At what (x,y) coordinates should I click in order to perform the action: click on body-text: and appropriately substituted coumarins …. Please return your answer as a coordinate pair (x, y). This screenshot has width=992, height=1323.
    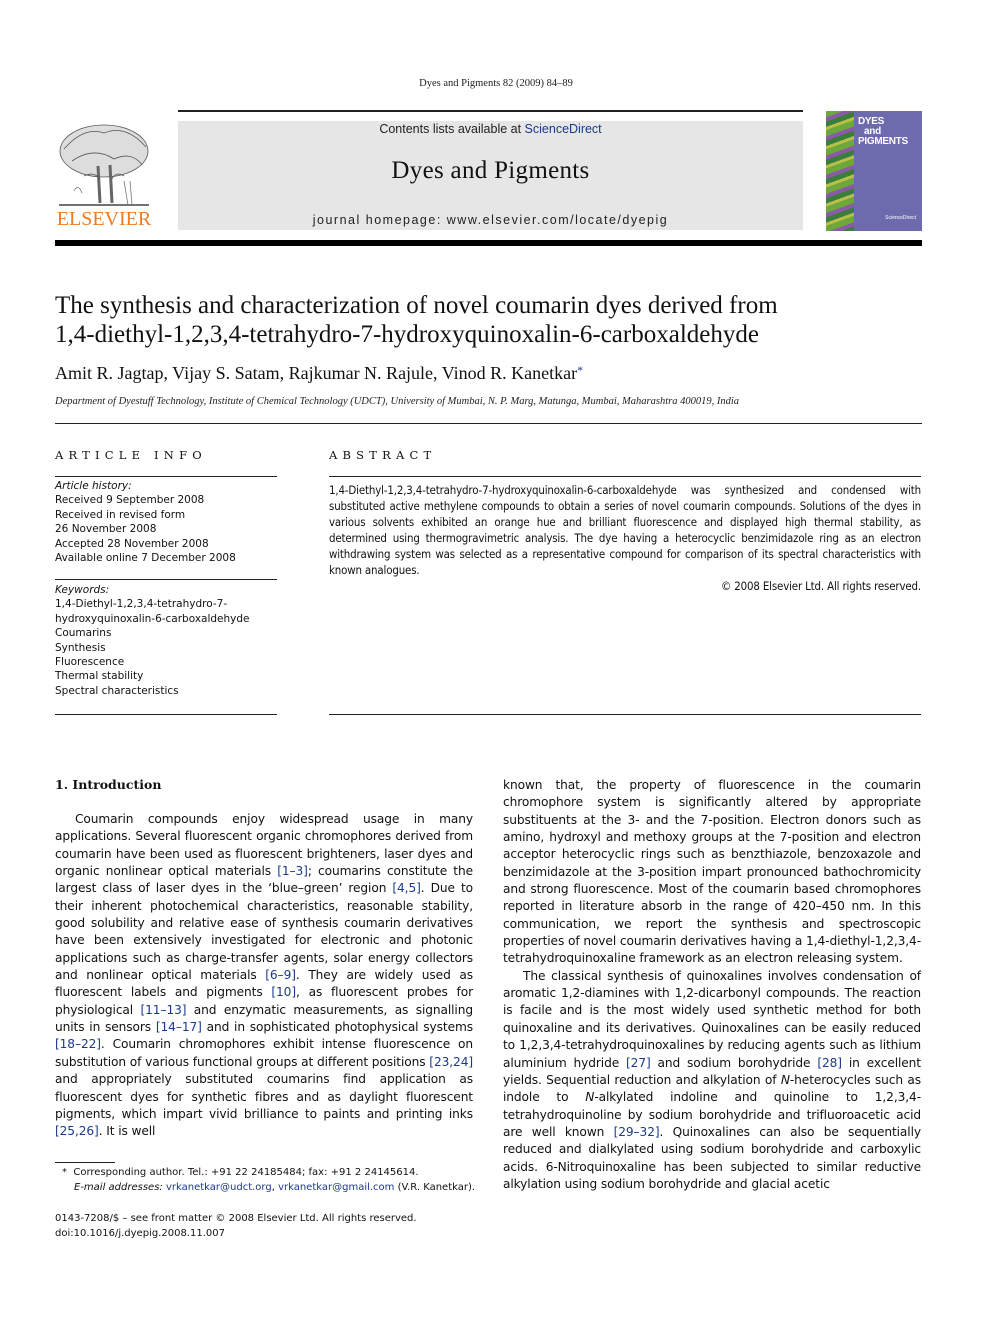
    Looking at the image, I should click on (264, 1096).